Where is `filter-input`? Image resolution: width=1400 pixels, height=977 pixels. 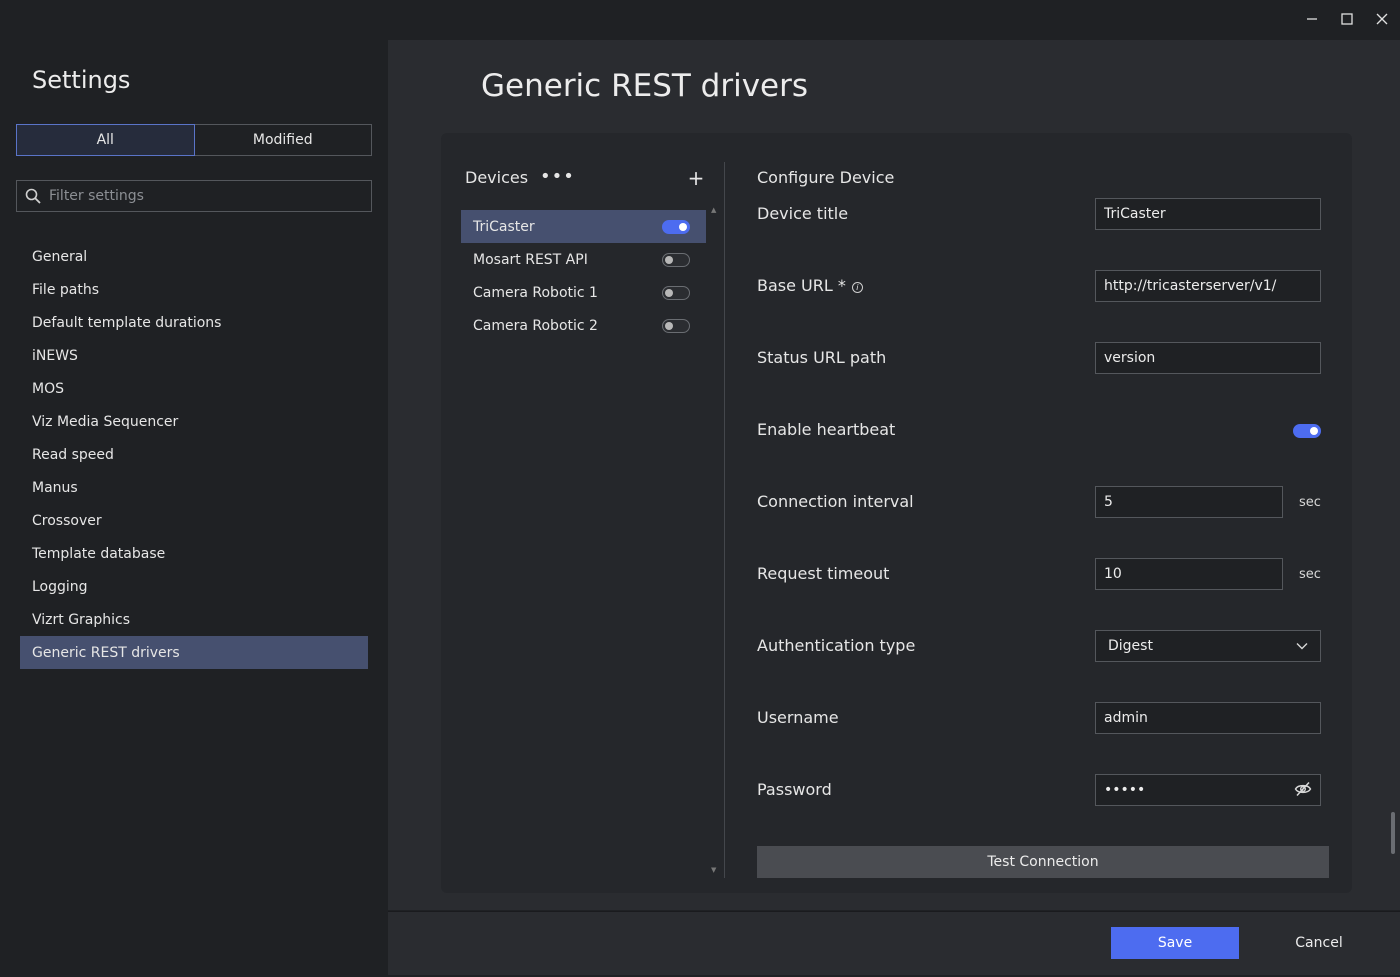
filter-input is located at coordinates (199, 196).